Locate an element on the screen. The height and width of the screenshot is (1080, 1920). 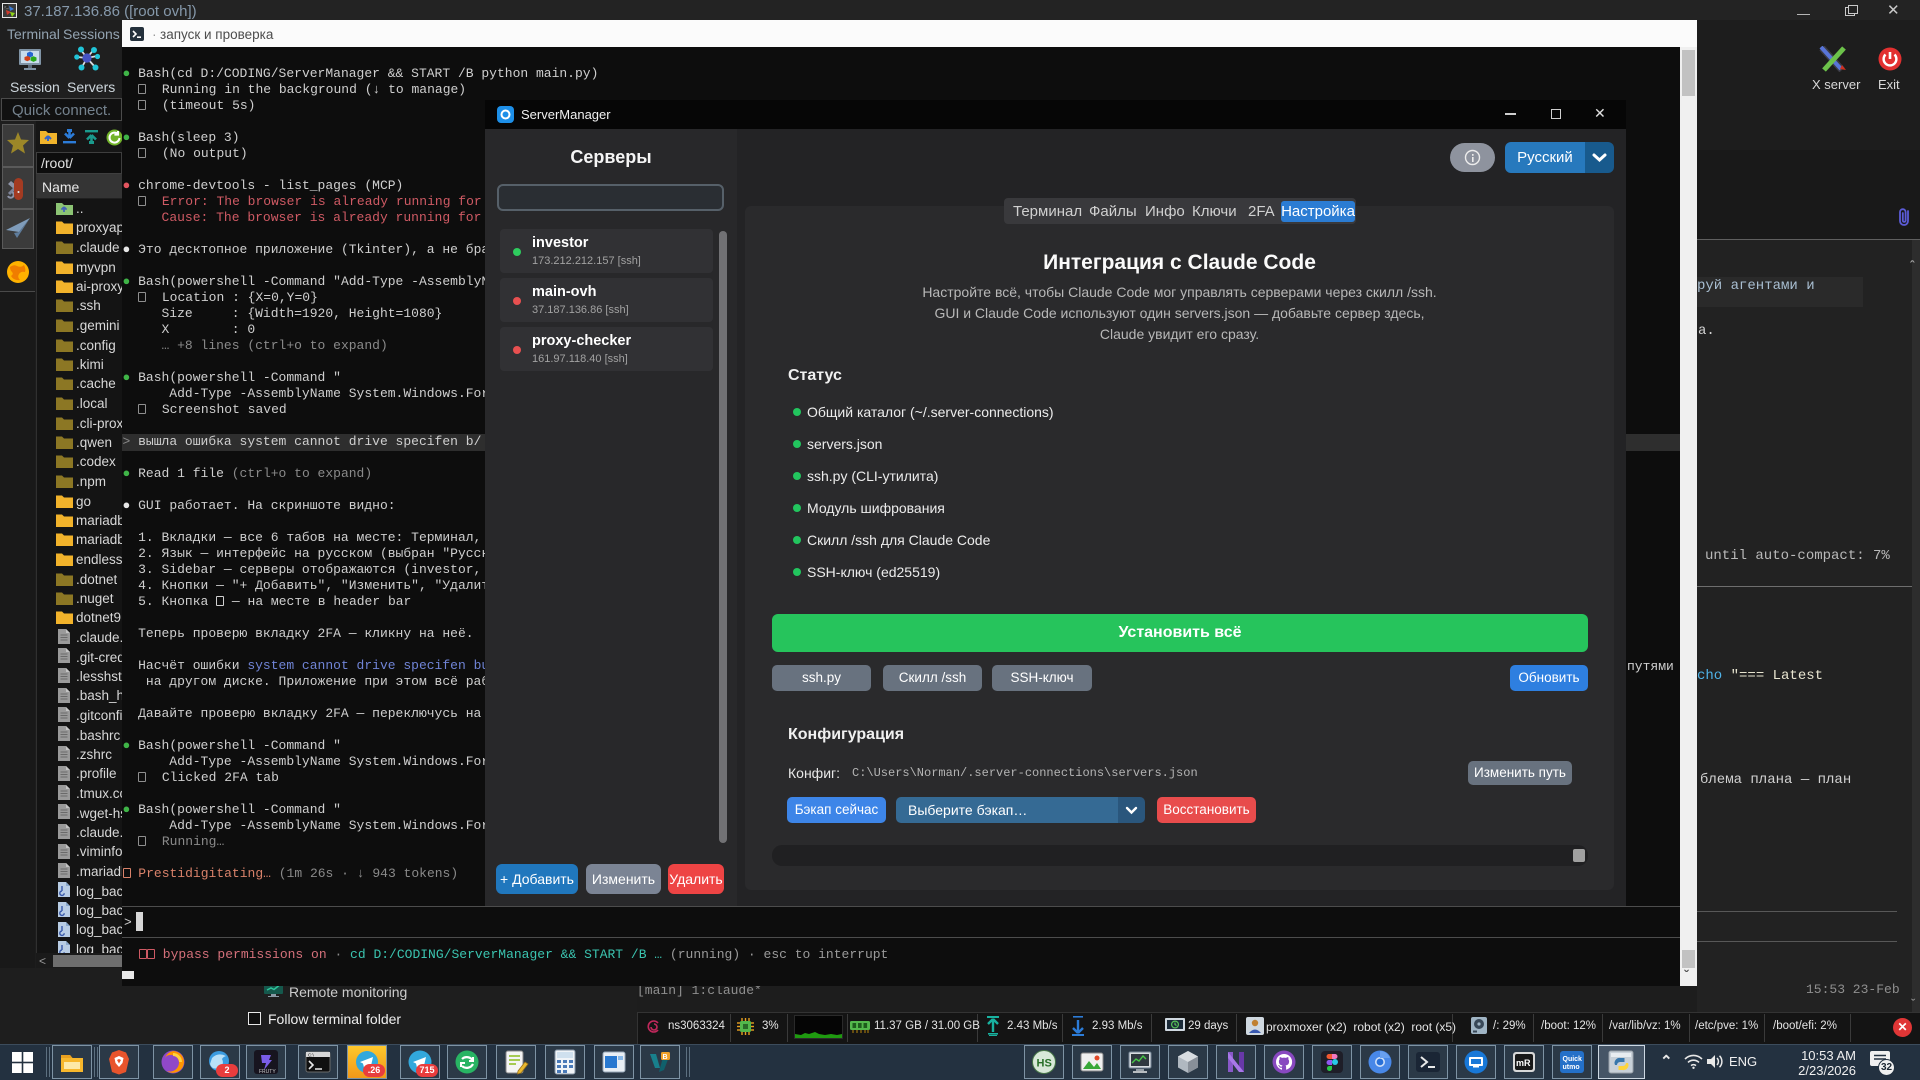
svg-text: C:\ is located at coordinates (311, 1055).